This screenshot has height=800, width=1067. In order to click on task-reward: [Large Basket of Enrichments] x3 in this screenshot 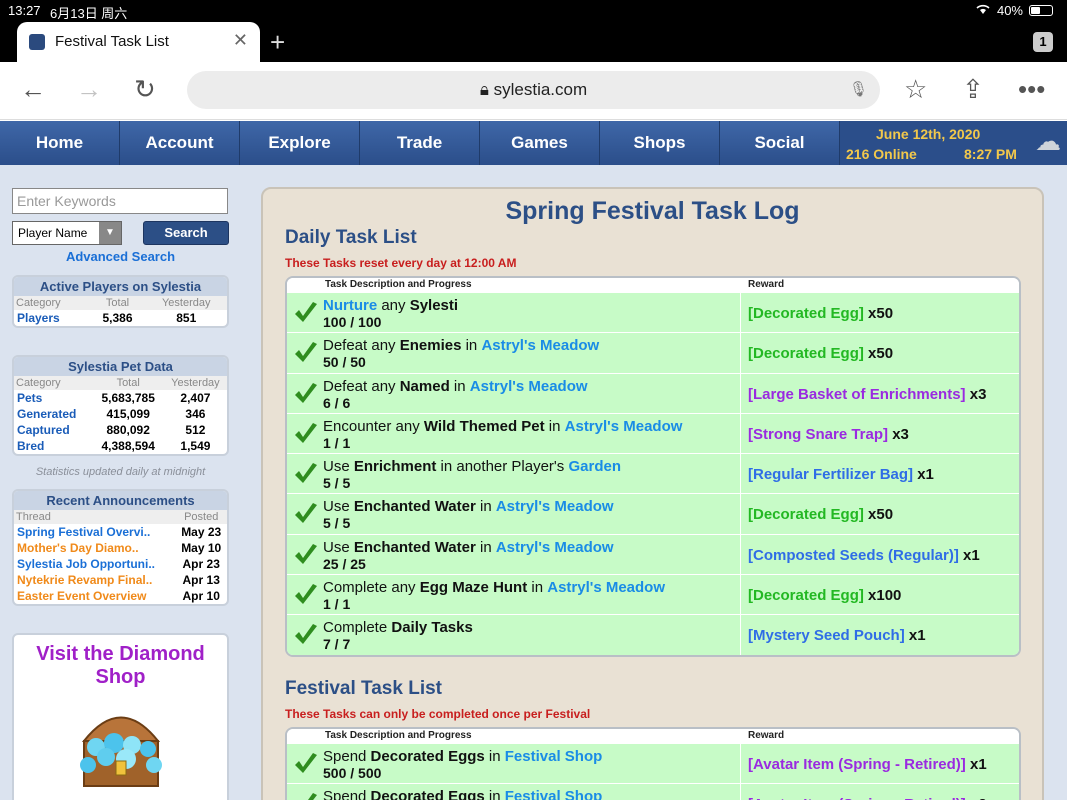, I will do `click(867, 394)`.